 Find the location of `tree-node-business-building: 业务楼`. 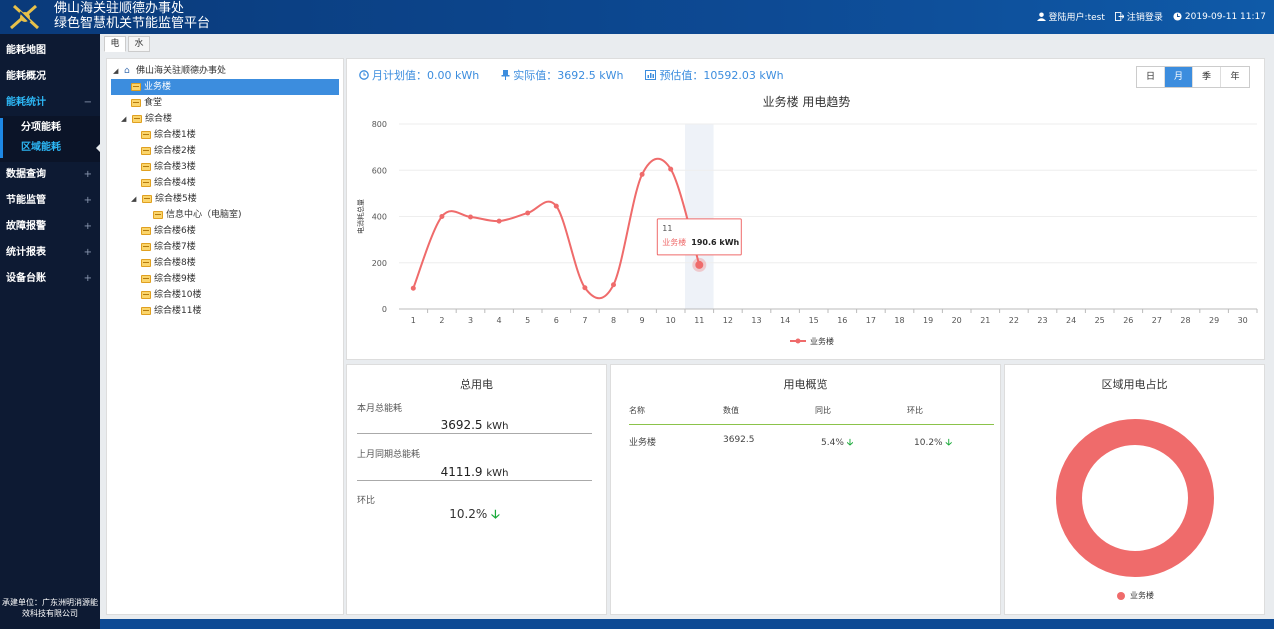

tree-node-business-building: 业务楼 is located at coordinates (225, 87).